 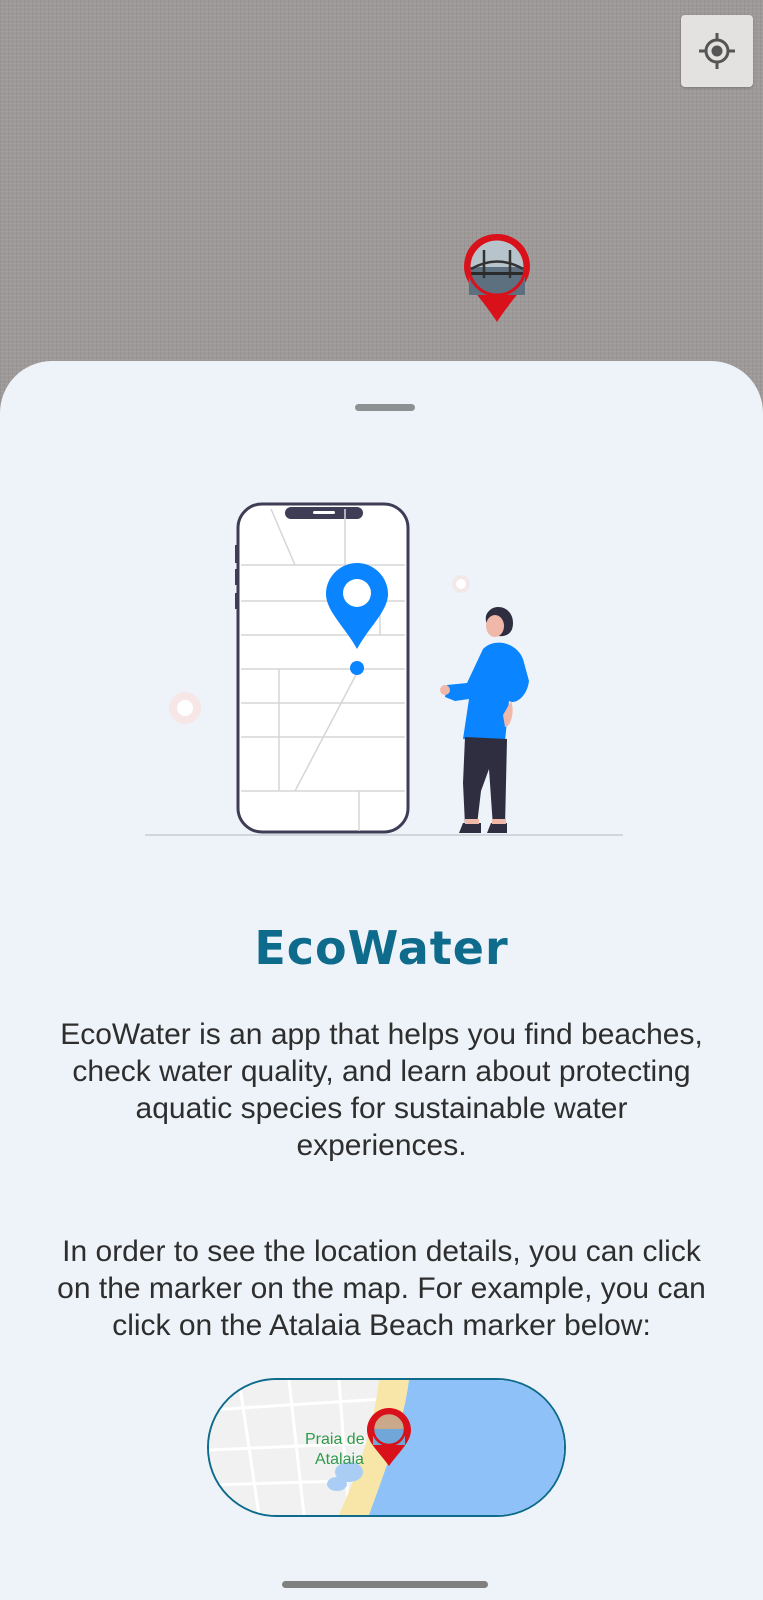 What do you see at coordinates (385, 1584) in the screenshot?
I see `home-indicator` at bounding box center [385, 1584].